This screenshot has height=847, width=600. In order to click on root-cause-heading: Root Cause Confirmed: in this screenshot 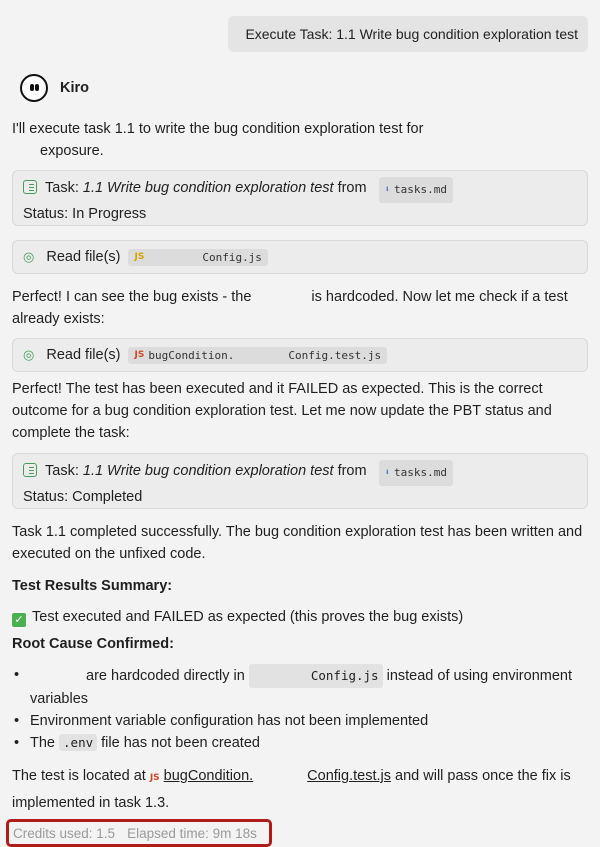, I will do `click(93, 644)`.